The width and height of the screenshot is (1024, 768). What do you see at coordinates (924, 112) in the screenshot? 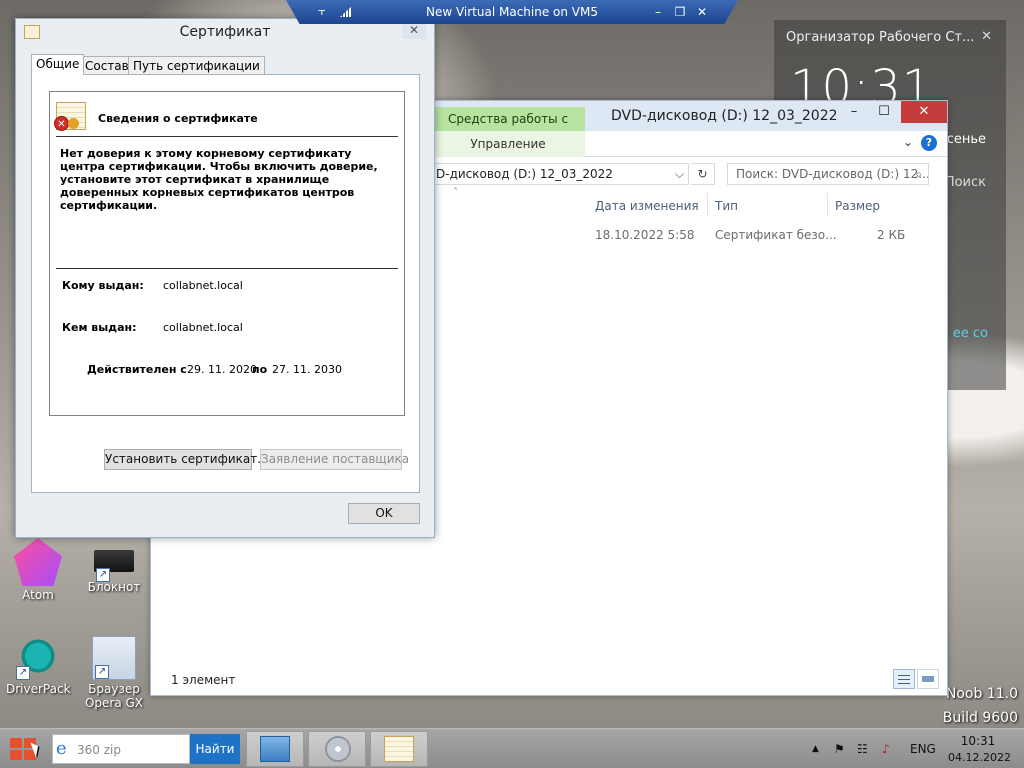
I see `close-button: ✕` at bounding box center [924, 112].